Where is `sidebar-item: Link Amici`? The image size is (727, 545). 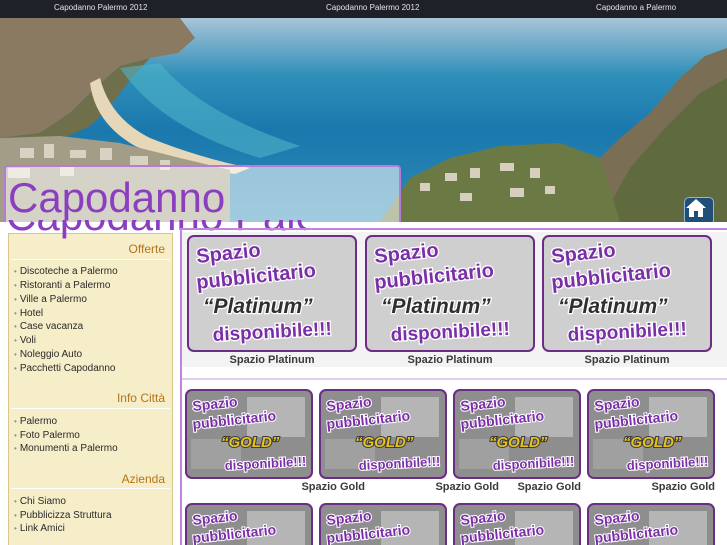
sidebar-item: Link Amici is located at coordinates (39, 528).